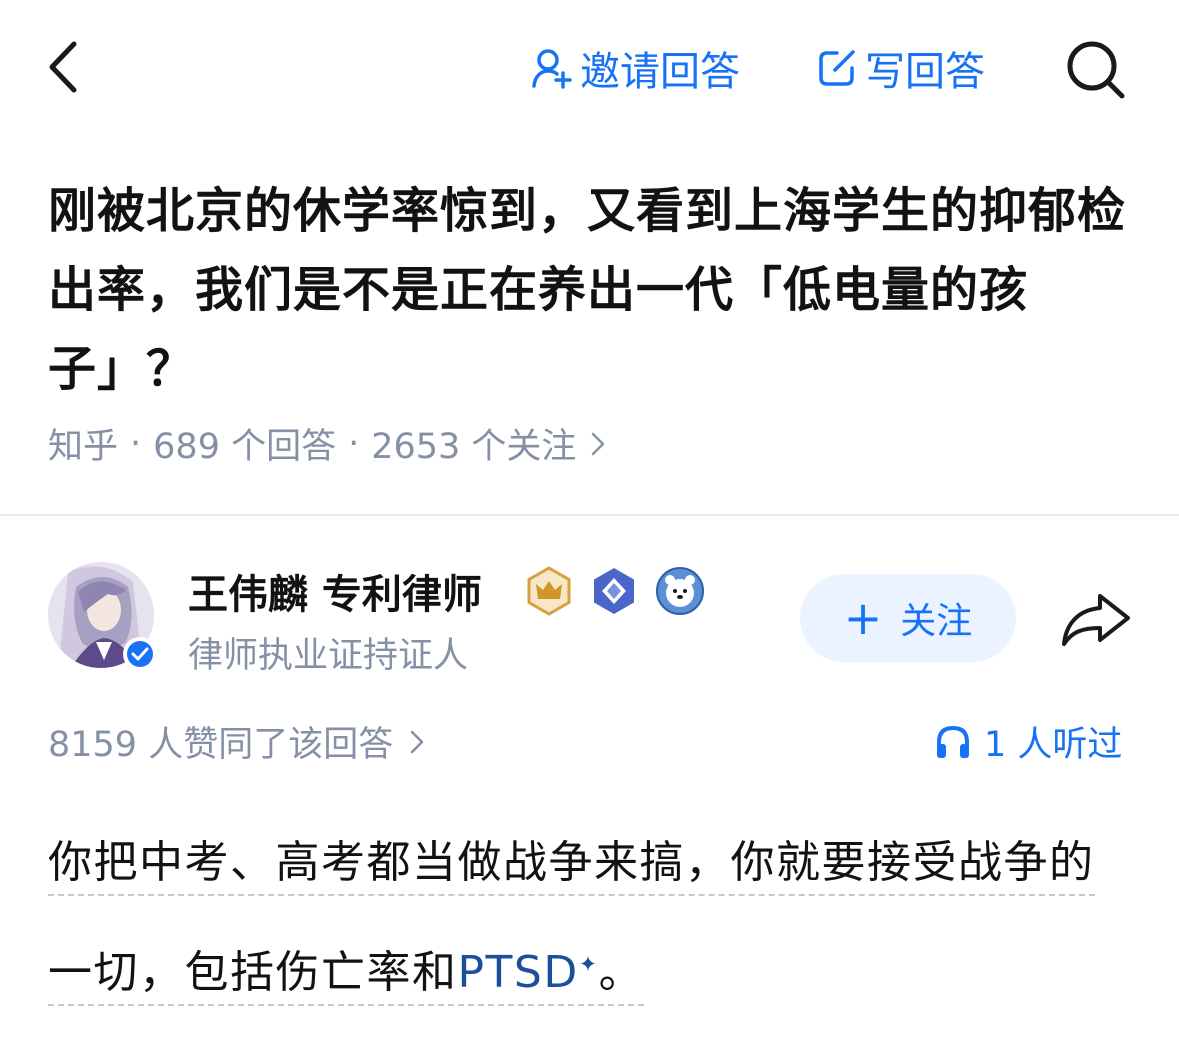 This screenshot has width=1179, height=1051. What do you see at coordinates (221, 745) in the screenshot?
I see `vote-count: 8159 人赞同了该回答` at bounding box center [221, 745].